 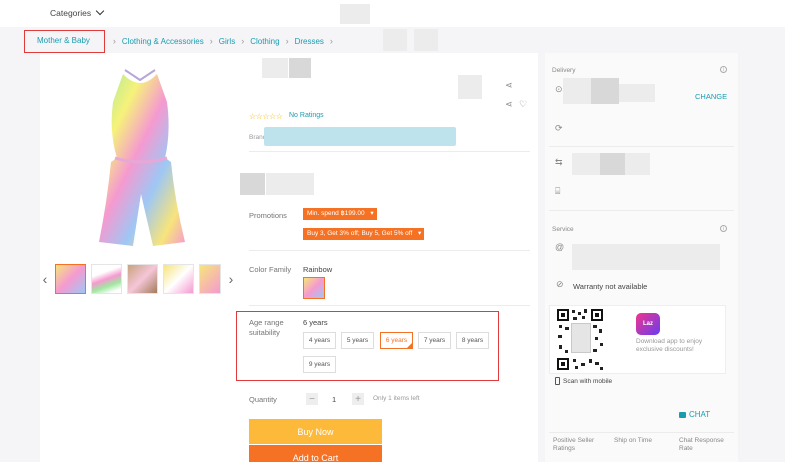 I want to click on chat-bubble-icon, so click(x=682, y=414).